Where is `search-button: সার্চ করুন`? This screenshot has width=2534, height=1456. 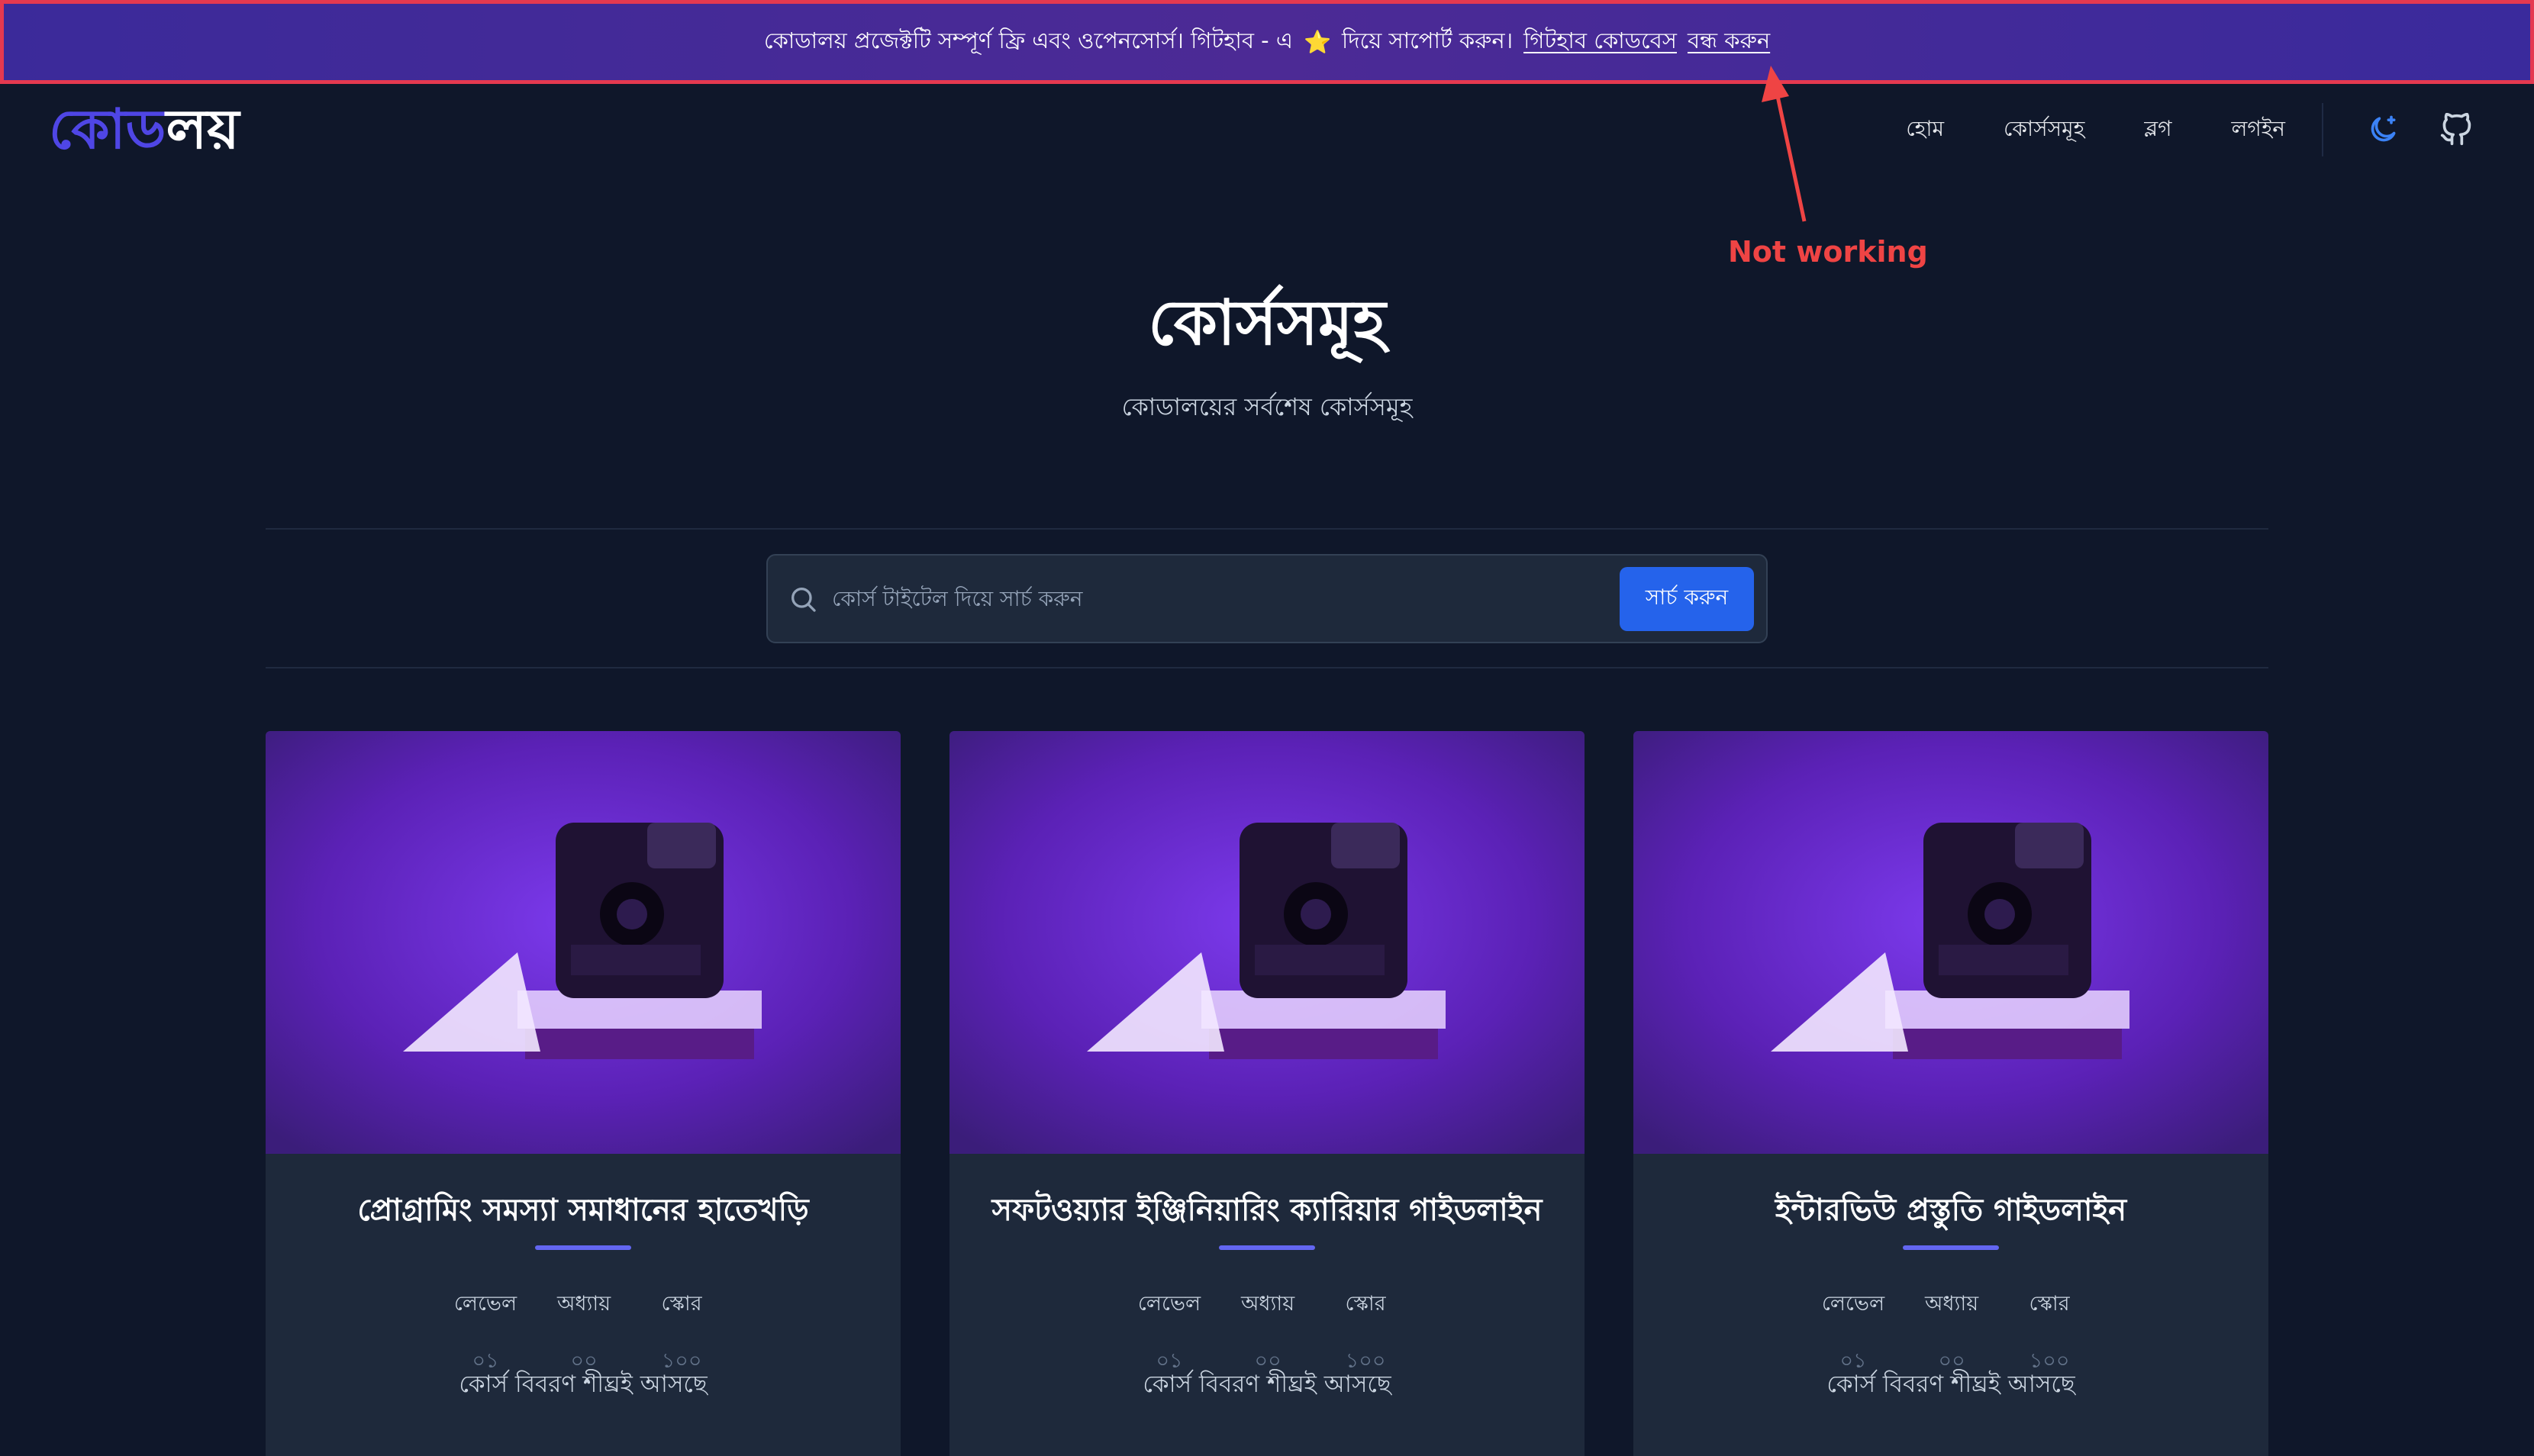
search-button: সার্চ করুন is located at coordinates (1687, 598).